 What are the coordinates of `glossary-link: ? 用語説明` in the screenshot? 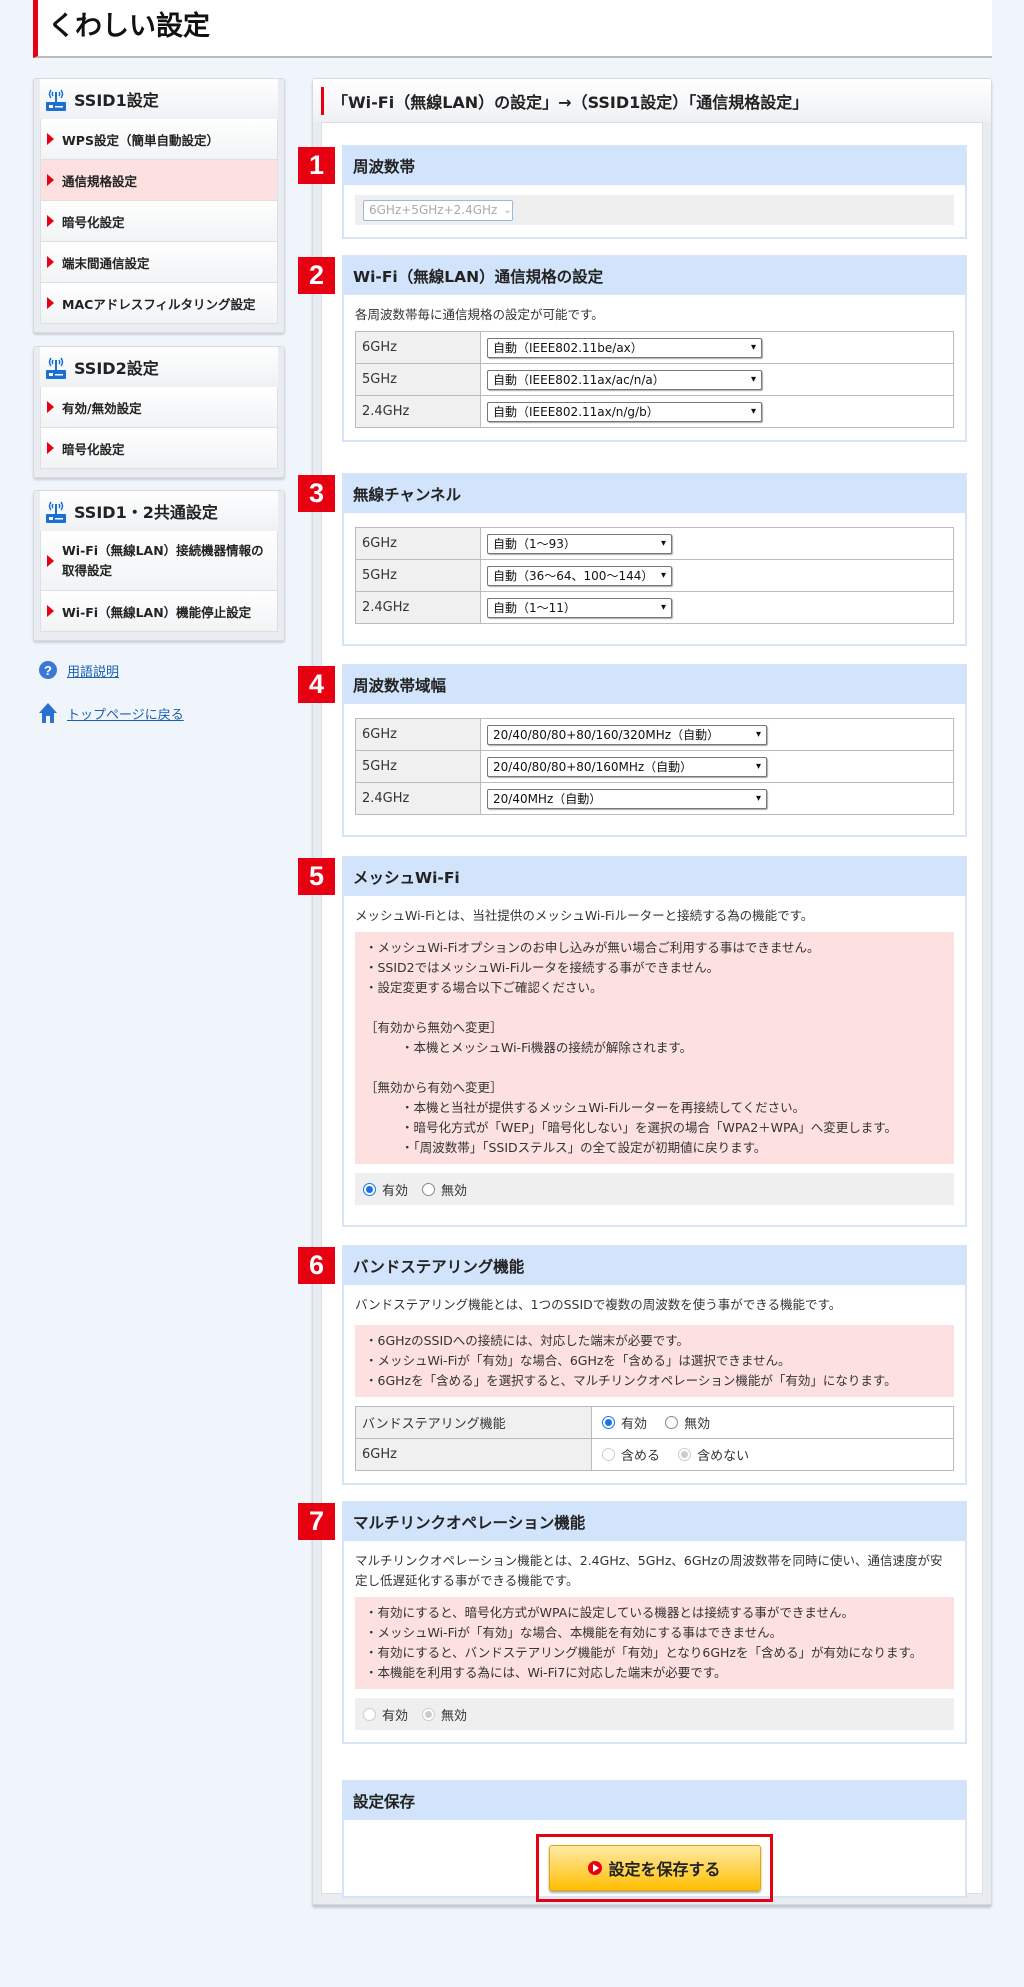 It's located at (78, 670).